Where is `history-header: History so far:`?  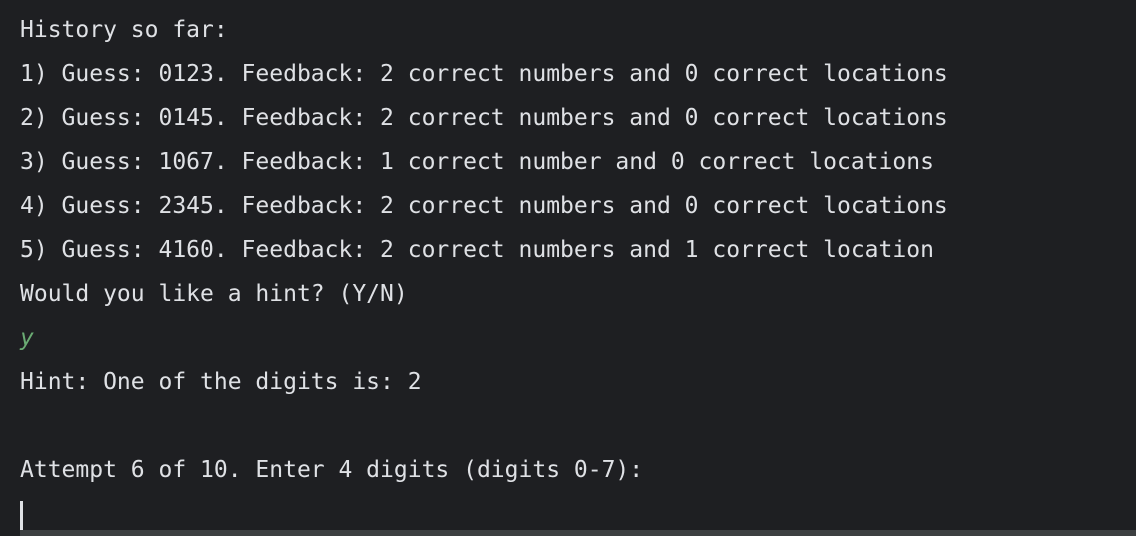
history-header: History so far: is located at coordinates (124, 30).